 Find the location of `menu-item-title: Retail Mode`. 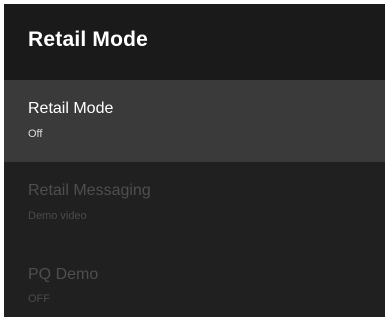

menu-item-title: Retail Mode is located at coordinates (71, 108).